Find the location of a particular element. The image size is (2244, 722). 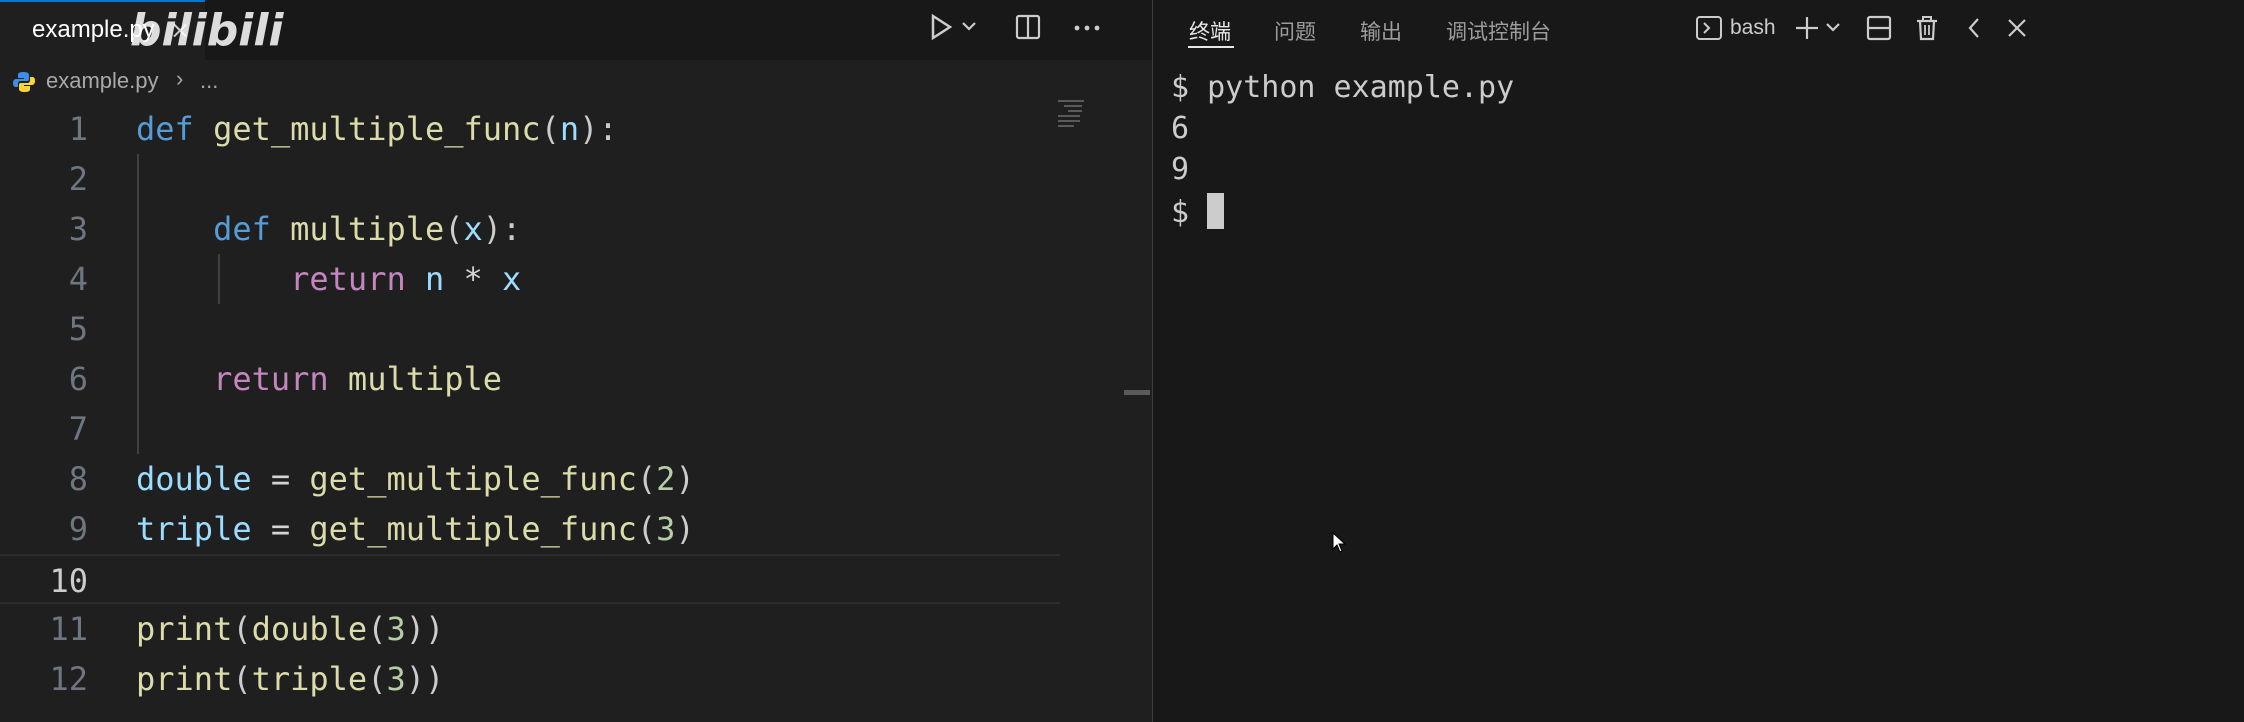

editor-tab-bar: example.py × bilibili is located at coordinates (576, 30).